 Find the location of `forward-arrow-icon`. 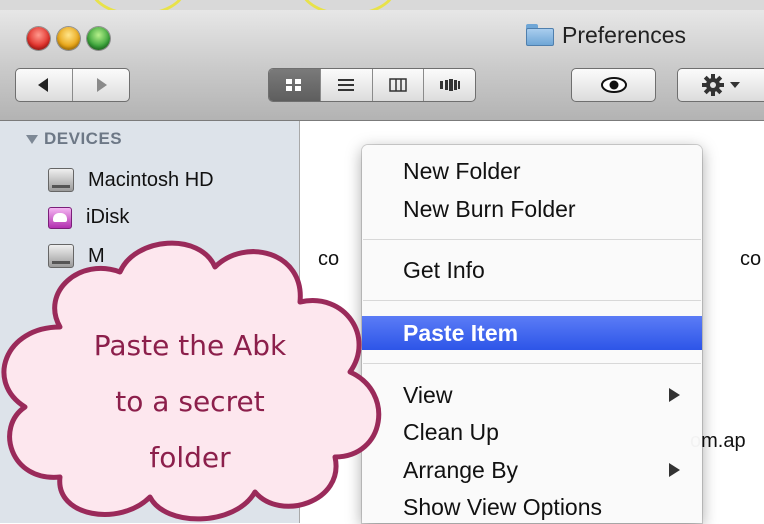

forward-arrow-icon is located at coordinates (102, 85).